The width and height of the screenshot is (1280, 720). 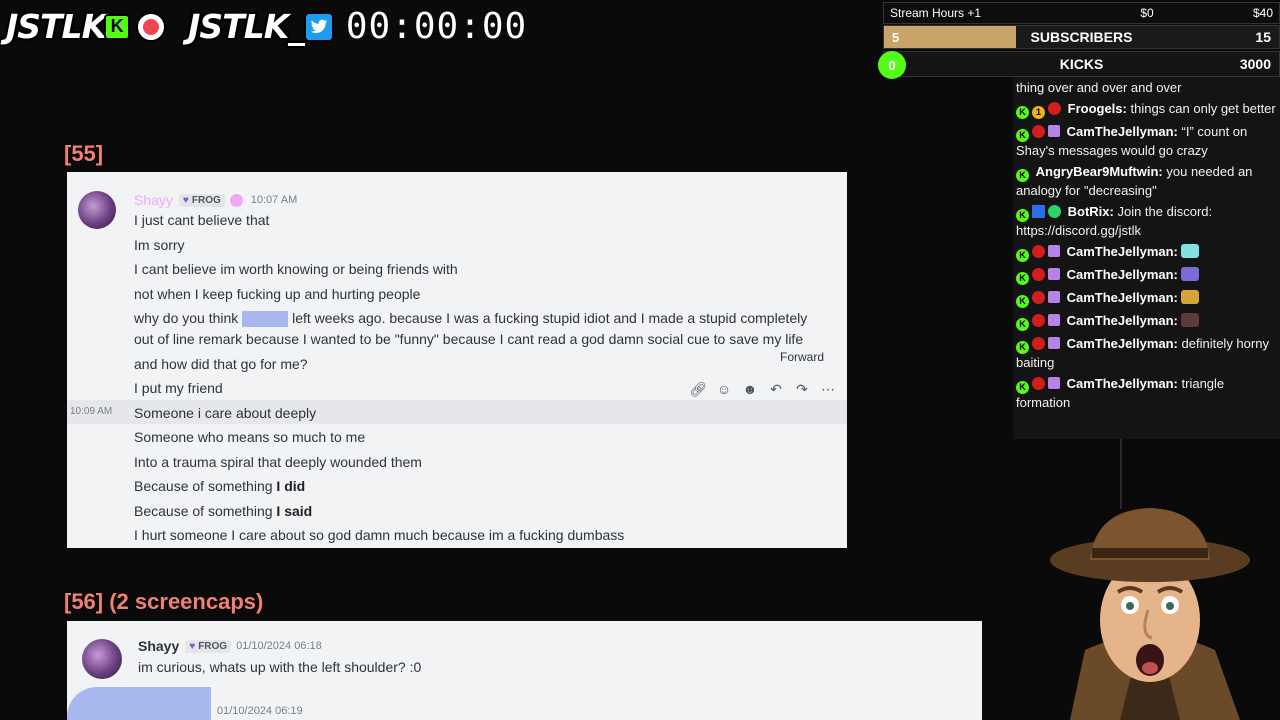 What do you see at coordinates (225, 413) in the screenshot?
I see `message-line: Someone i care about deeply` at bounding box center [225, 413].